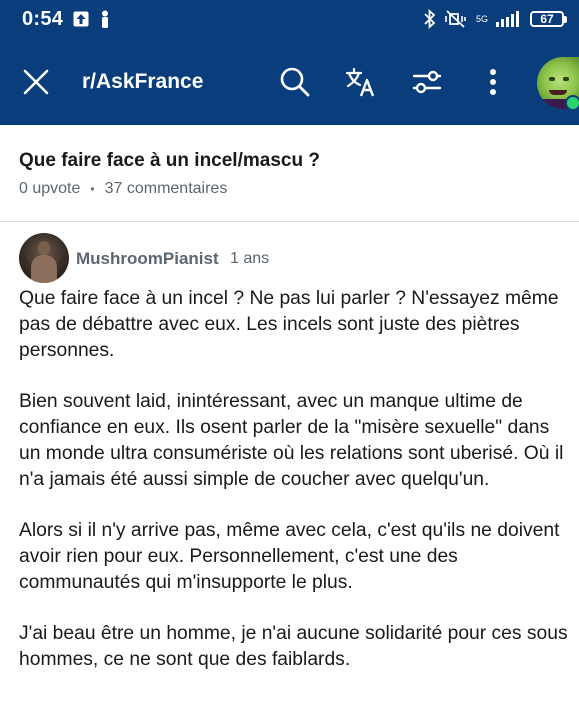 The image size is (579, 706). What do you see at coordinates (558, 84) in the screenshot?
I see `user-avatar-button` at bounding box center [558, 84].